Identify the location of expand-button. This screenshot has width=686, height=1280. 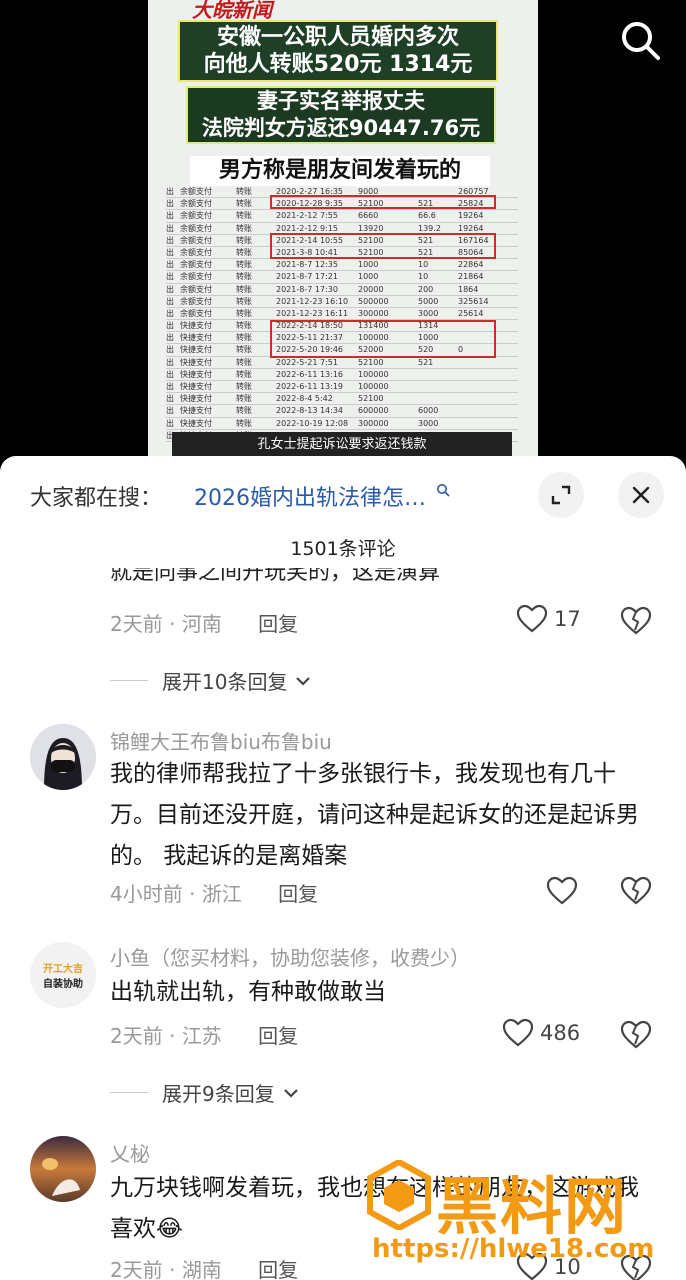
(561, 495).